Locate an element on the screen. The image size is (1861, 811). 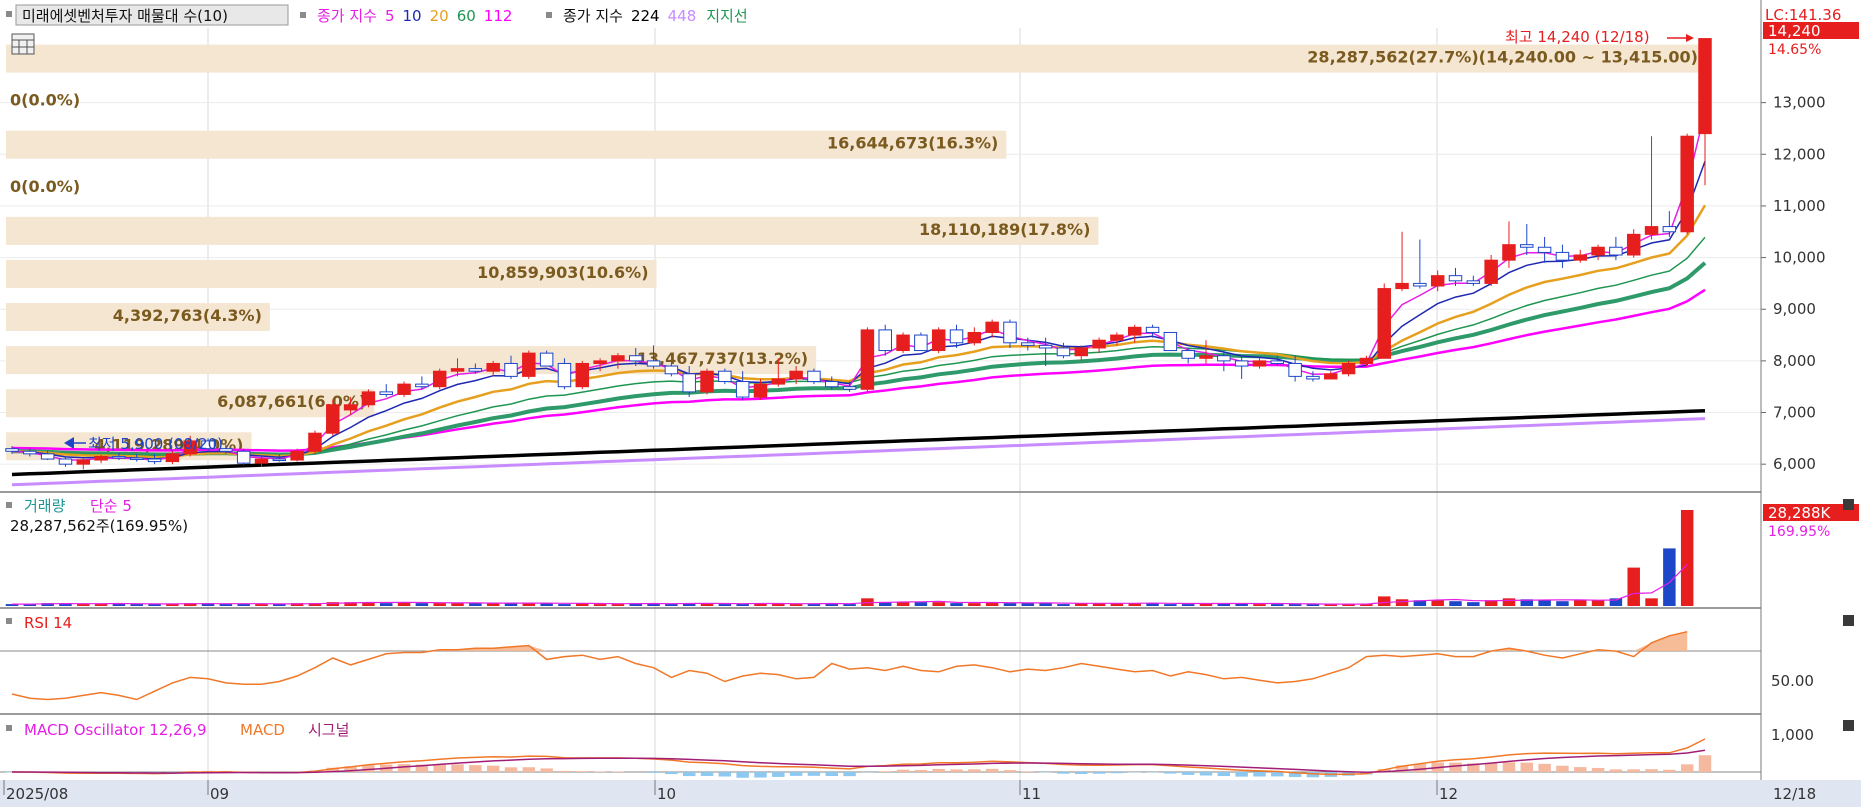
volume-close-icon is located at coordinates (1848, 504).